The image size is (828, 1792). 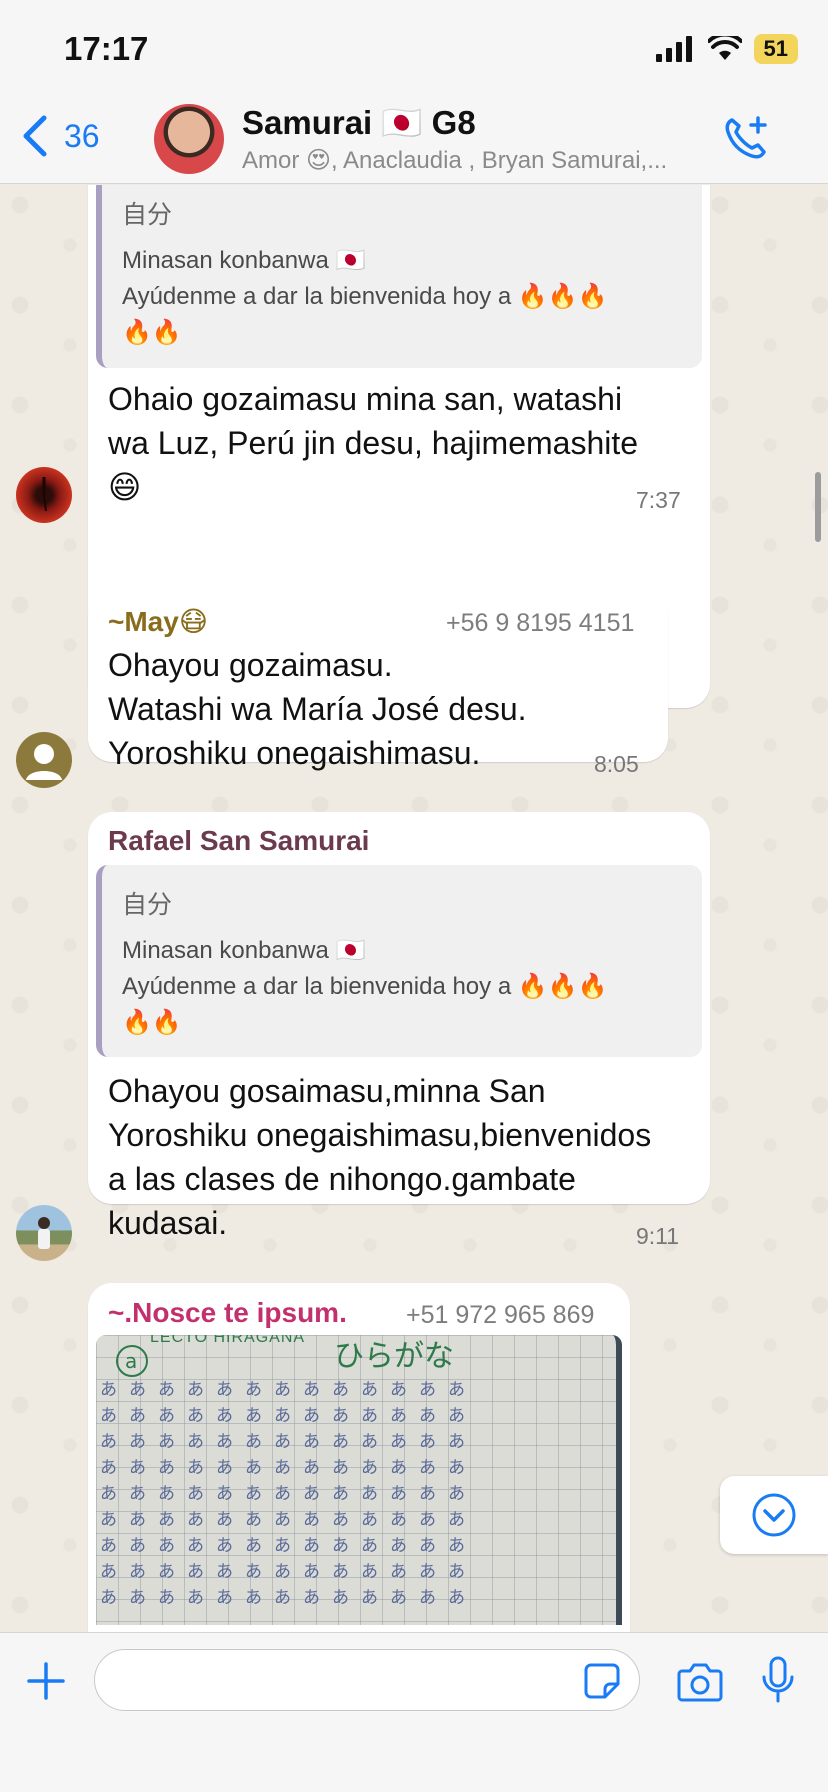 I want to click on message-time: 7:37, so click(x=658, y=500).